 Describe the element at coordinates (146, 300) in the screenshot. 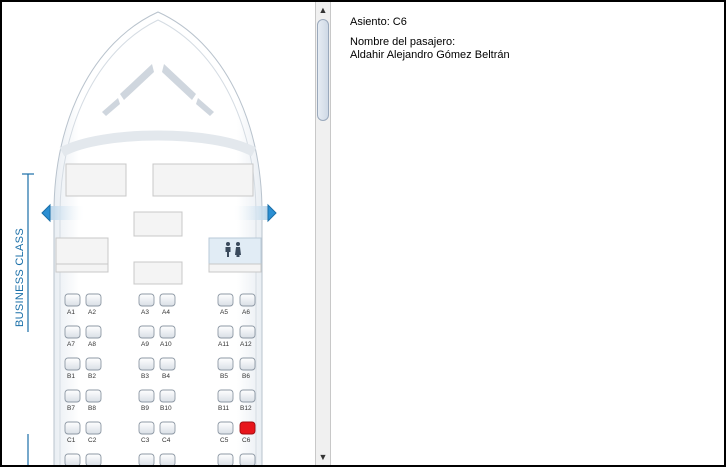

I see `seat-a3` at that location.